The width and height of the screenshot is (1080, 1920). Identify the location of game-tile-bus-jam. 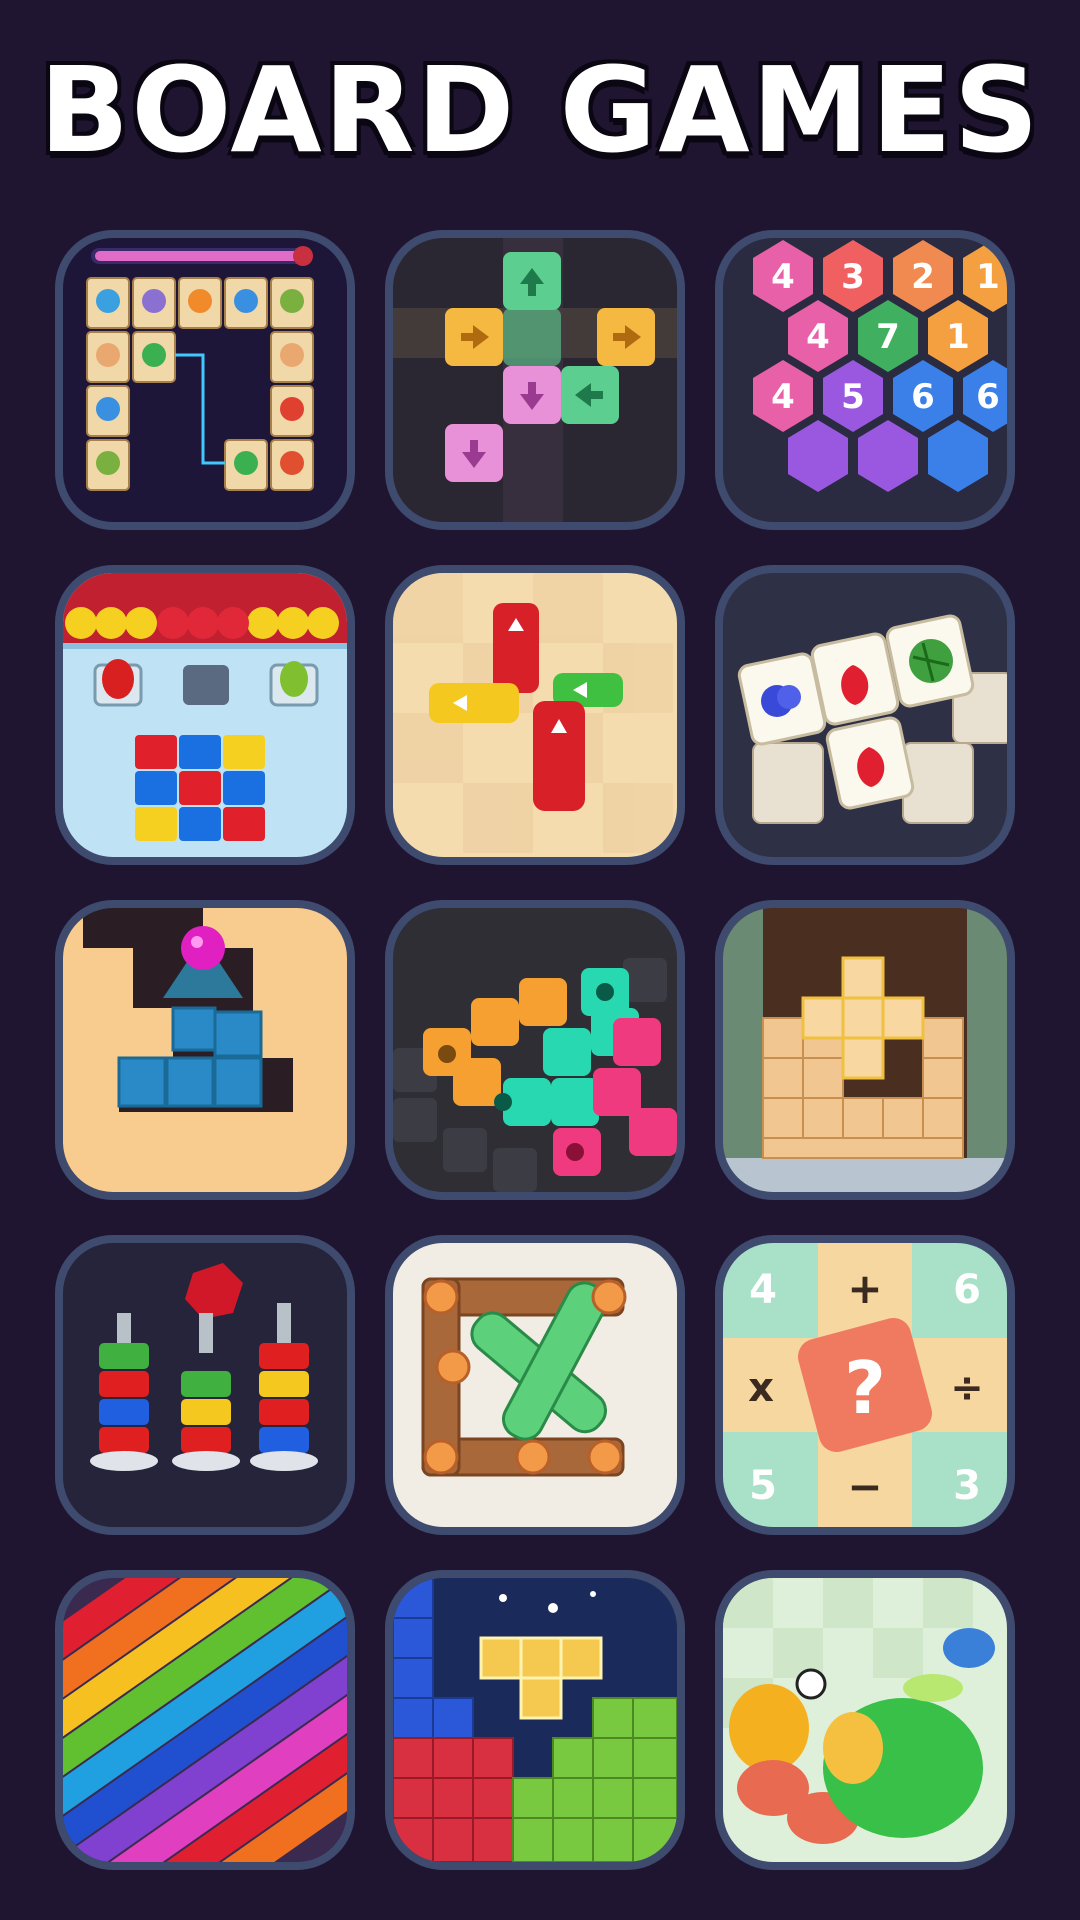
(535, 715).